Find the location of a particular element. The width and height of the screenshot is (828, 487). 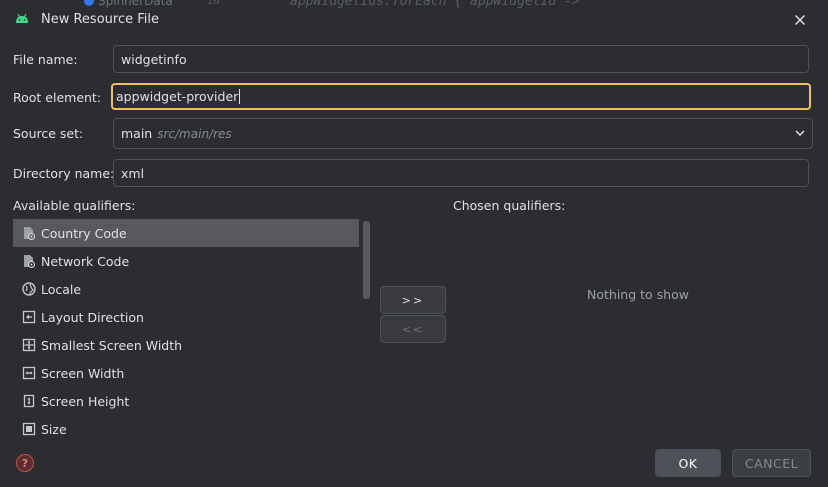

list-item: Smallest Screen Width is located at coordinates (186, 345).